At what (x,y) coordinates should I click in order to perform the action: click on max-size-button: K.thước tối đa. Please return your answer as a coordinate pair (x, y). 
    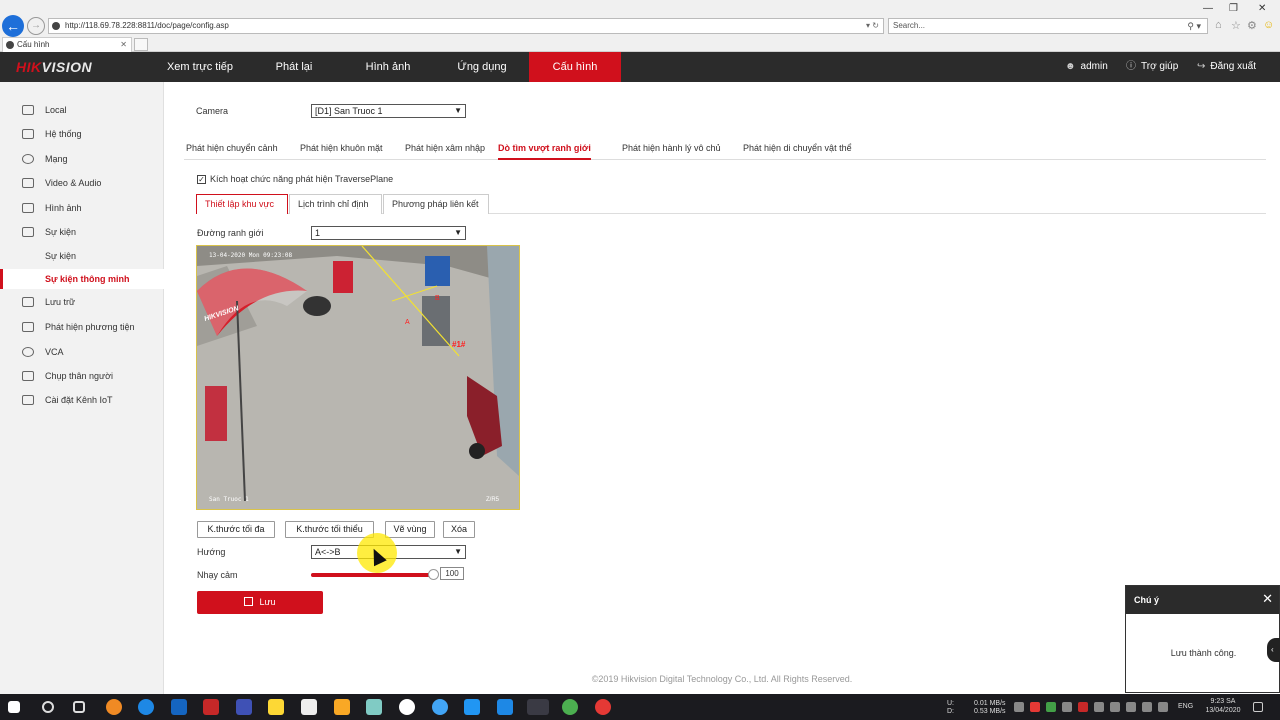
    Looking at the image, I should click on (236, 529).